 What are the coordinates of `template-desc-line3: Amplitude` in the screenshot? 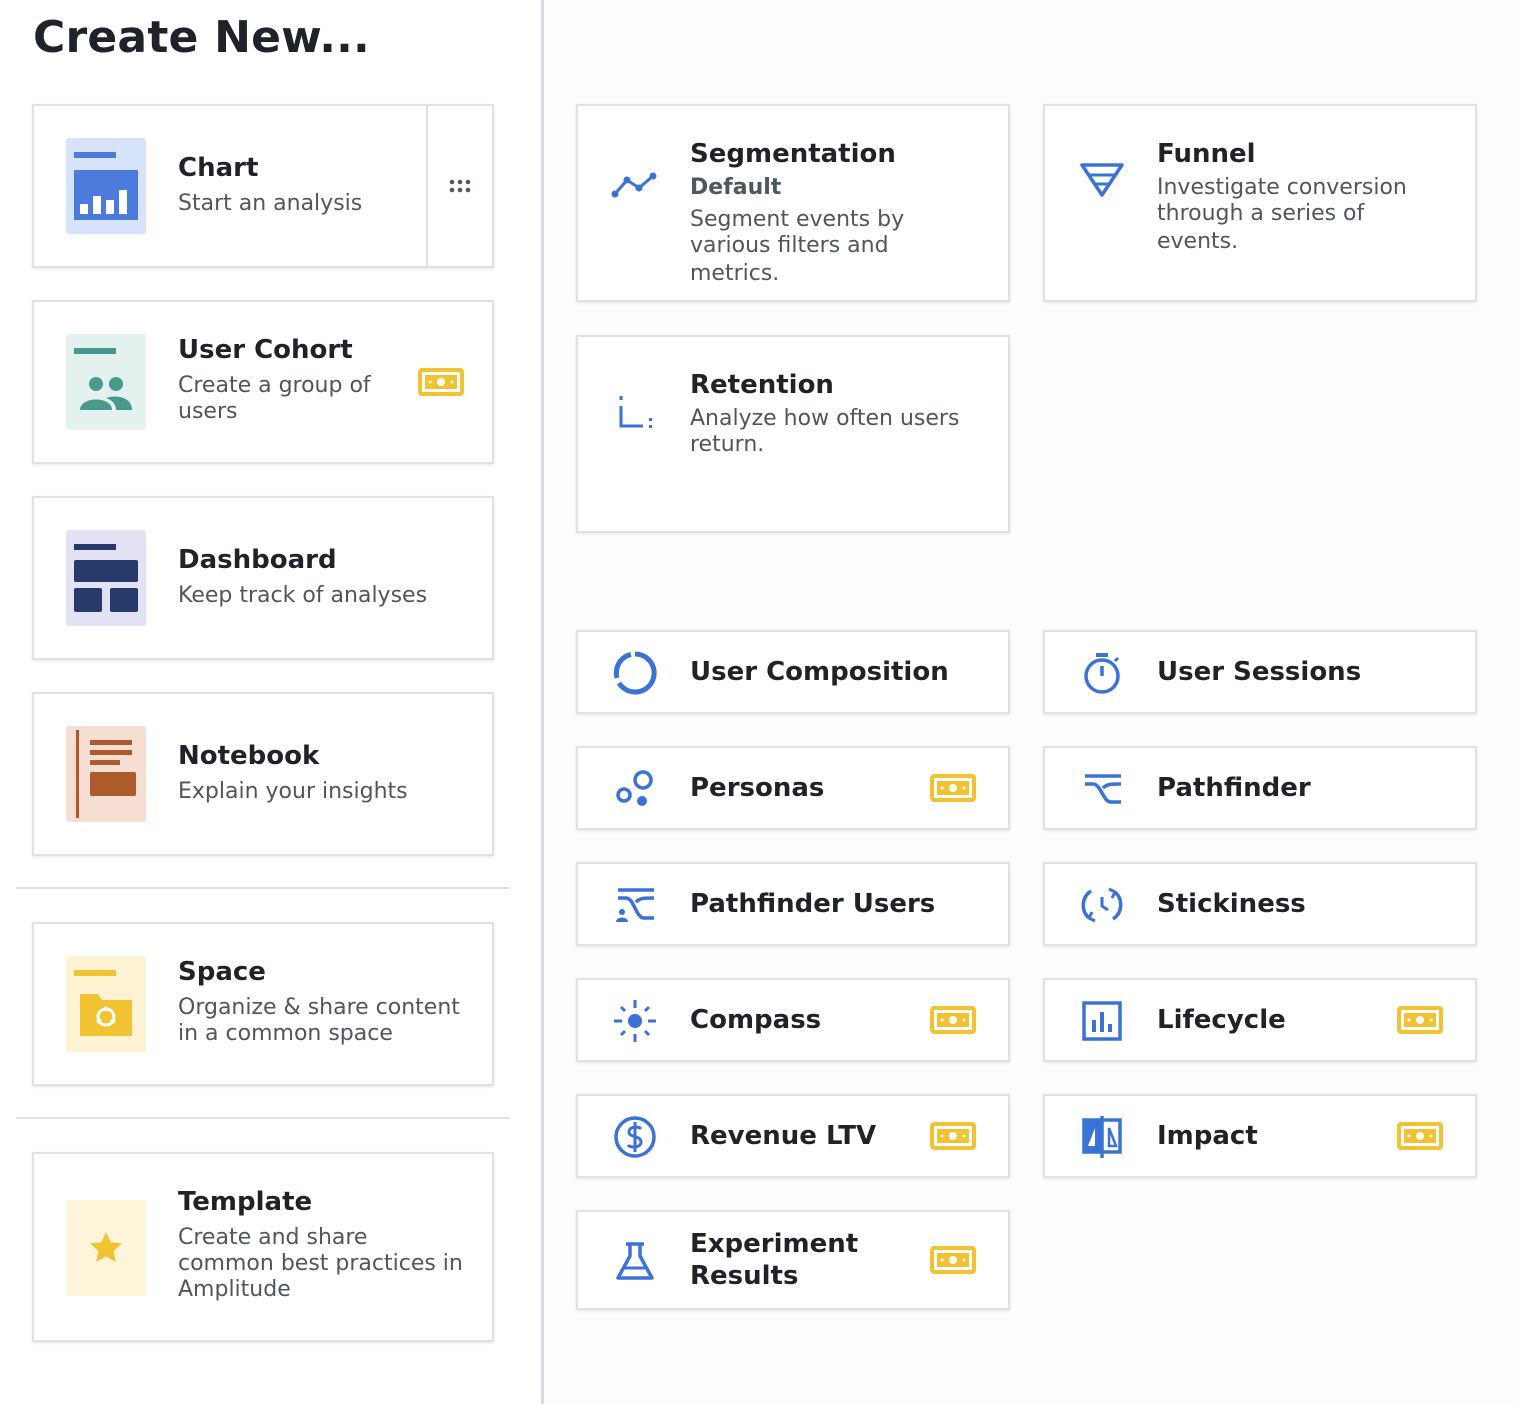 It's located at (234, 1289).